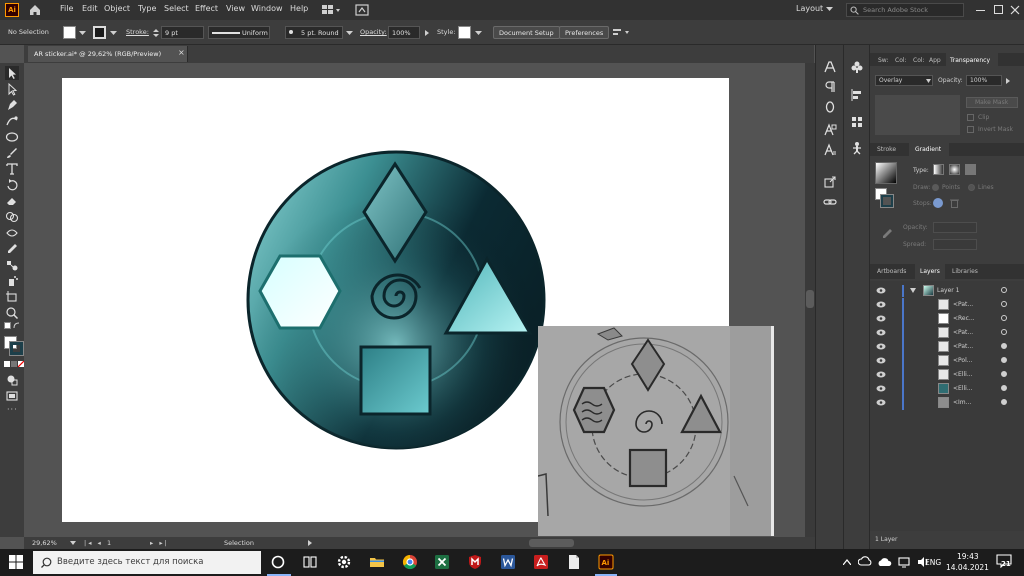 This screenshot has height=576, width=1024. What do you see at coordinates (1015, 10) in the screenshot?
I see `close-icon` at bounding box center [1015, 10].